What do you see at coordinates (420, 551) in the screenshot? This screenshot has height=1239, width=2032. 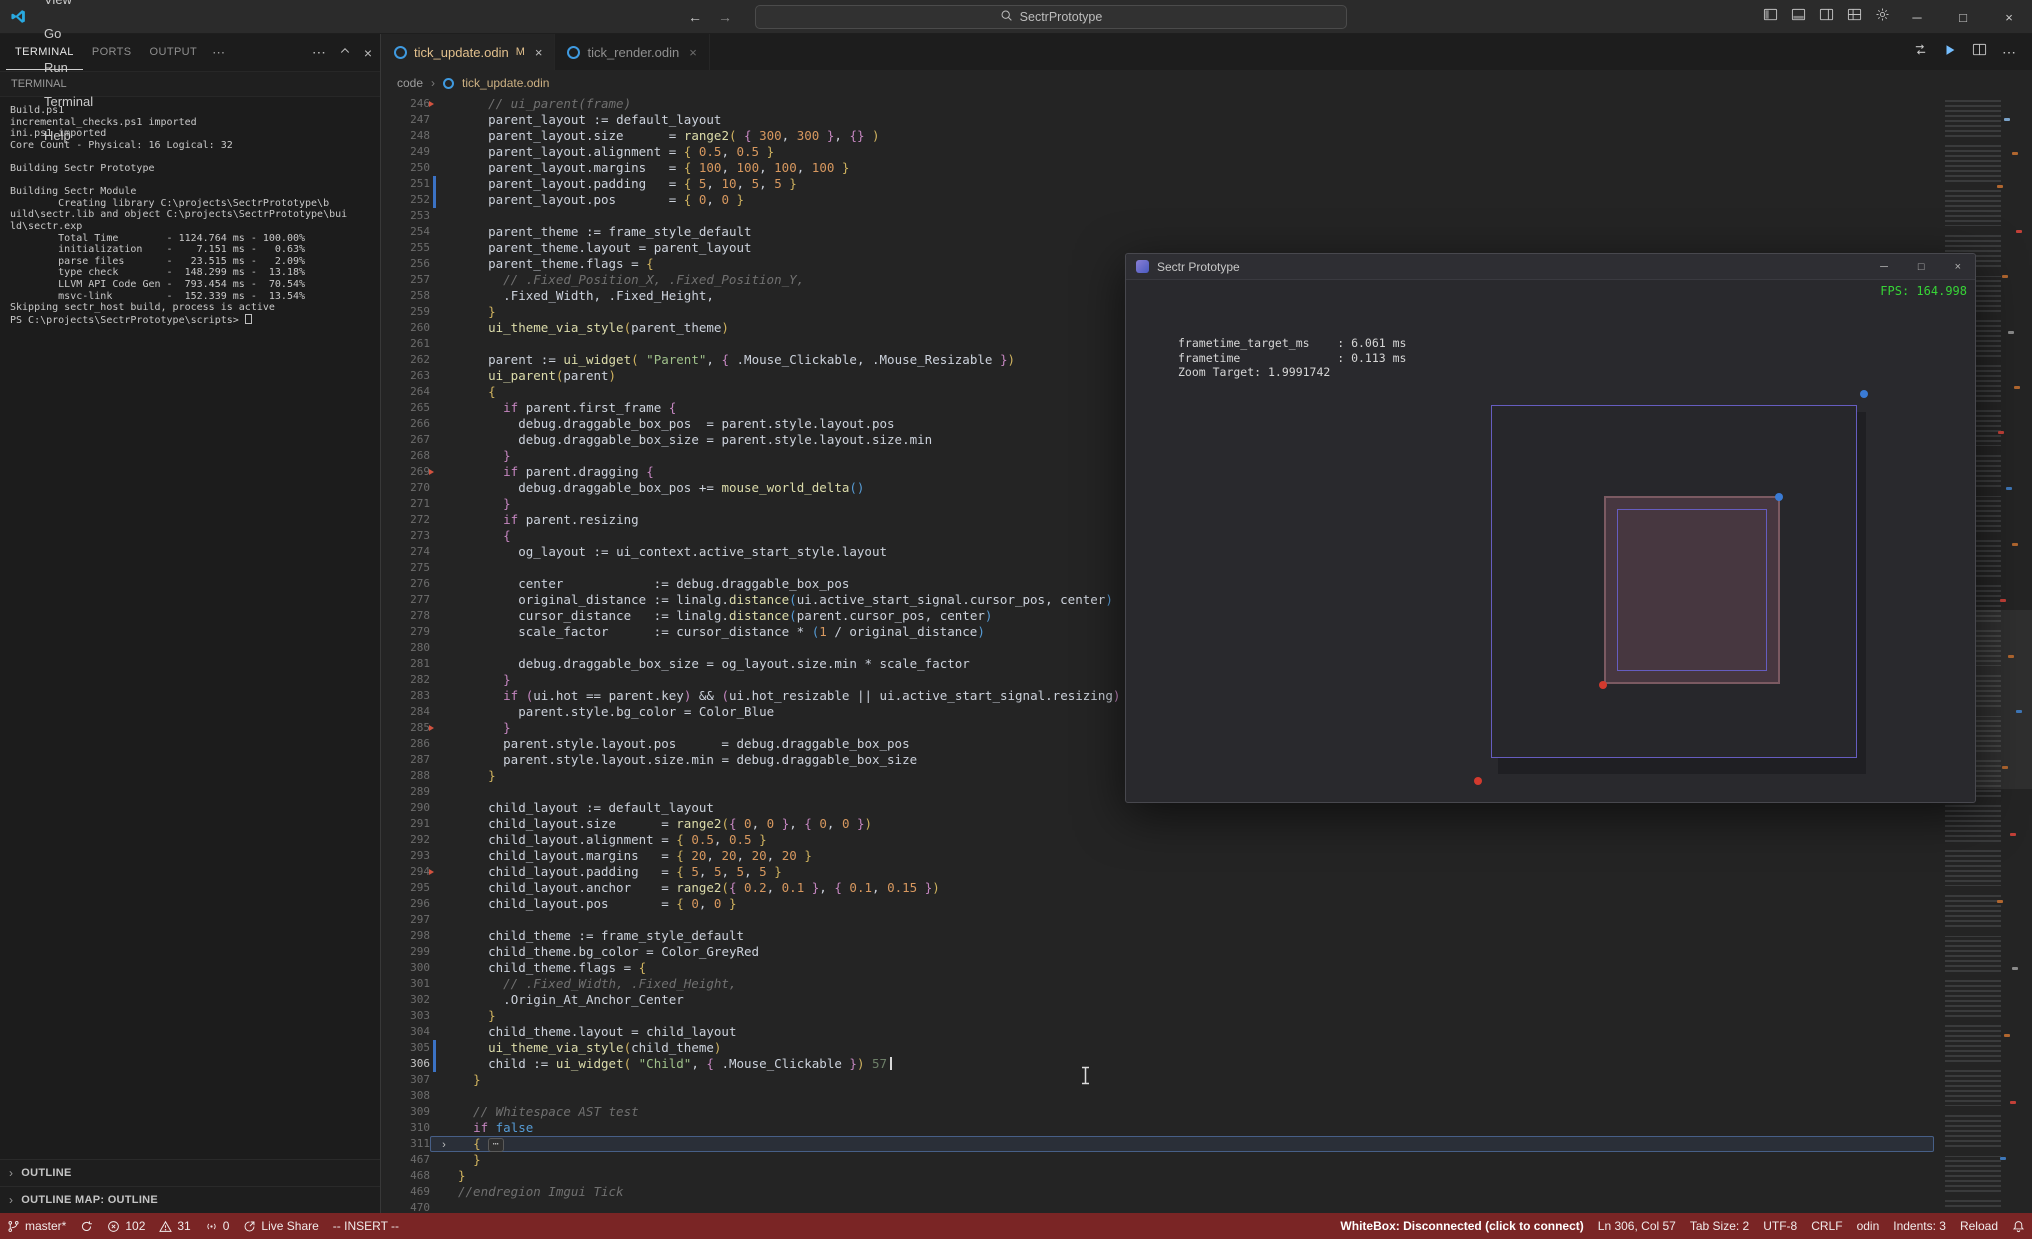 I see `line-number: 274` at bounding box center [420, 551].